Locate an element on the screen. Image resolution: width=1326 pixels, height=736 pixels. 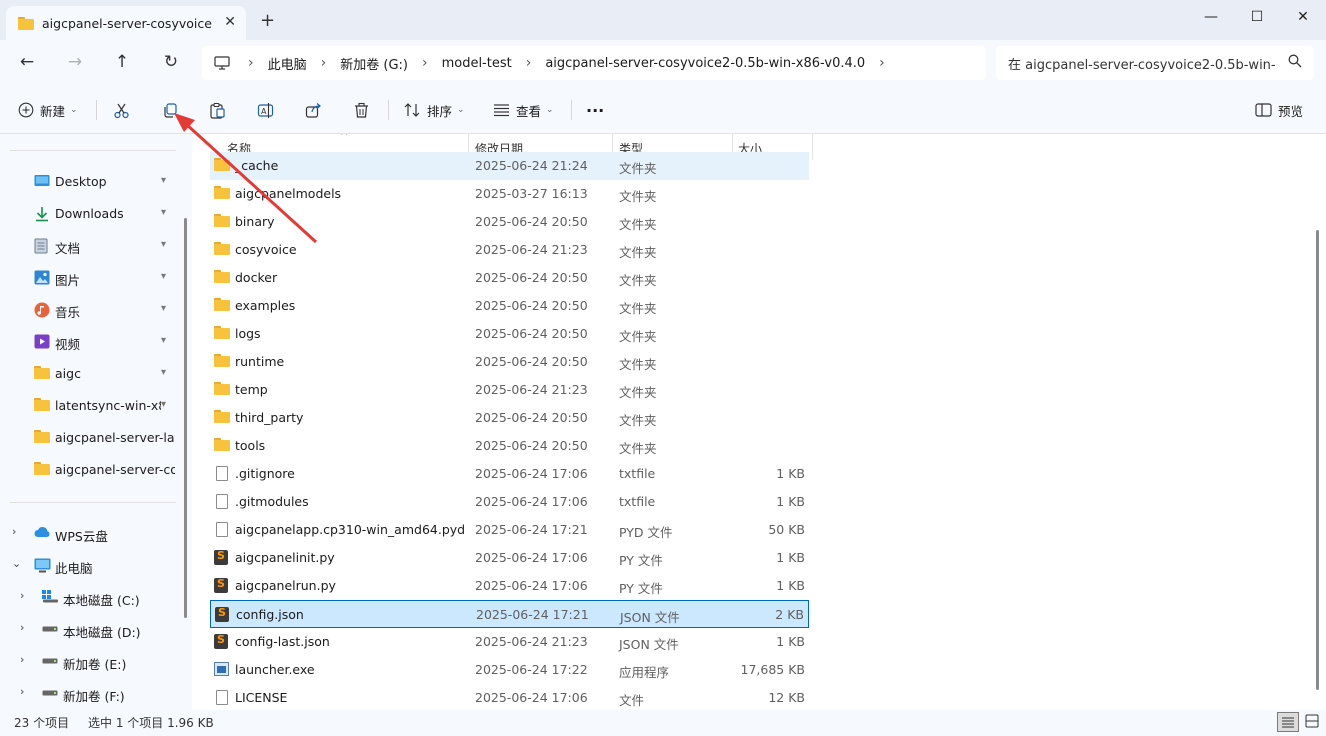
sidebar-item-wps-cloud: › WPS云盘 is located at coordinates (90, 534).